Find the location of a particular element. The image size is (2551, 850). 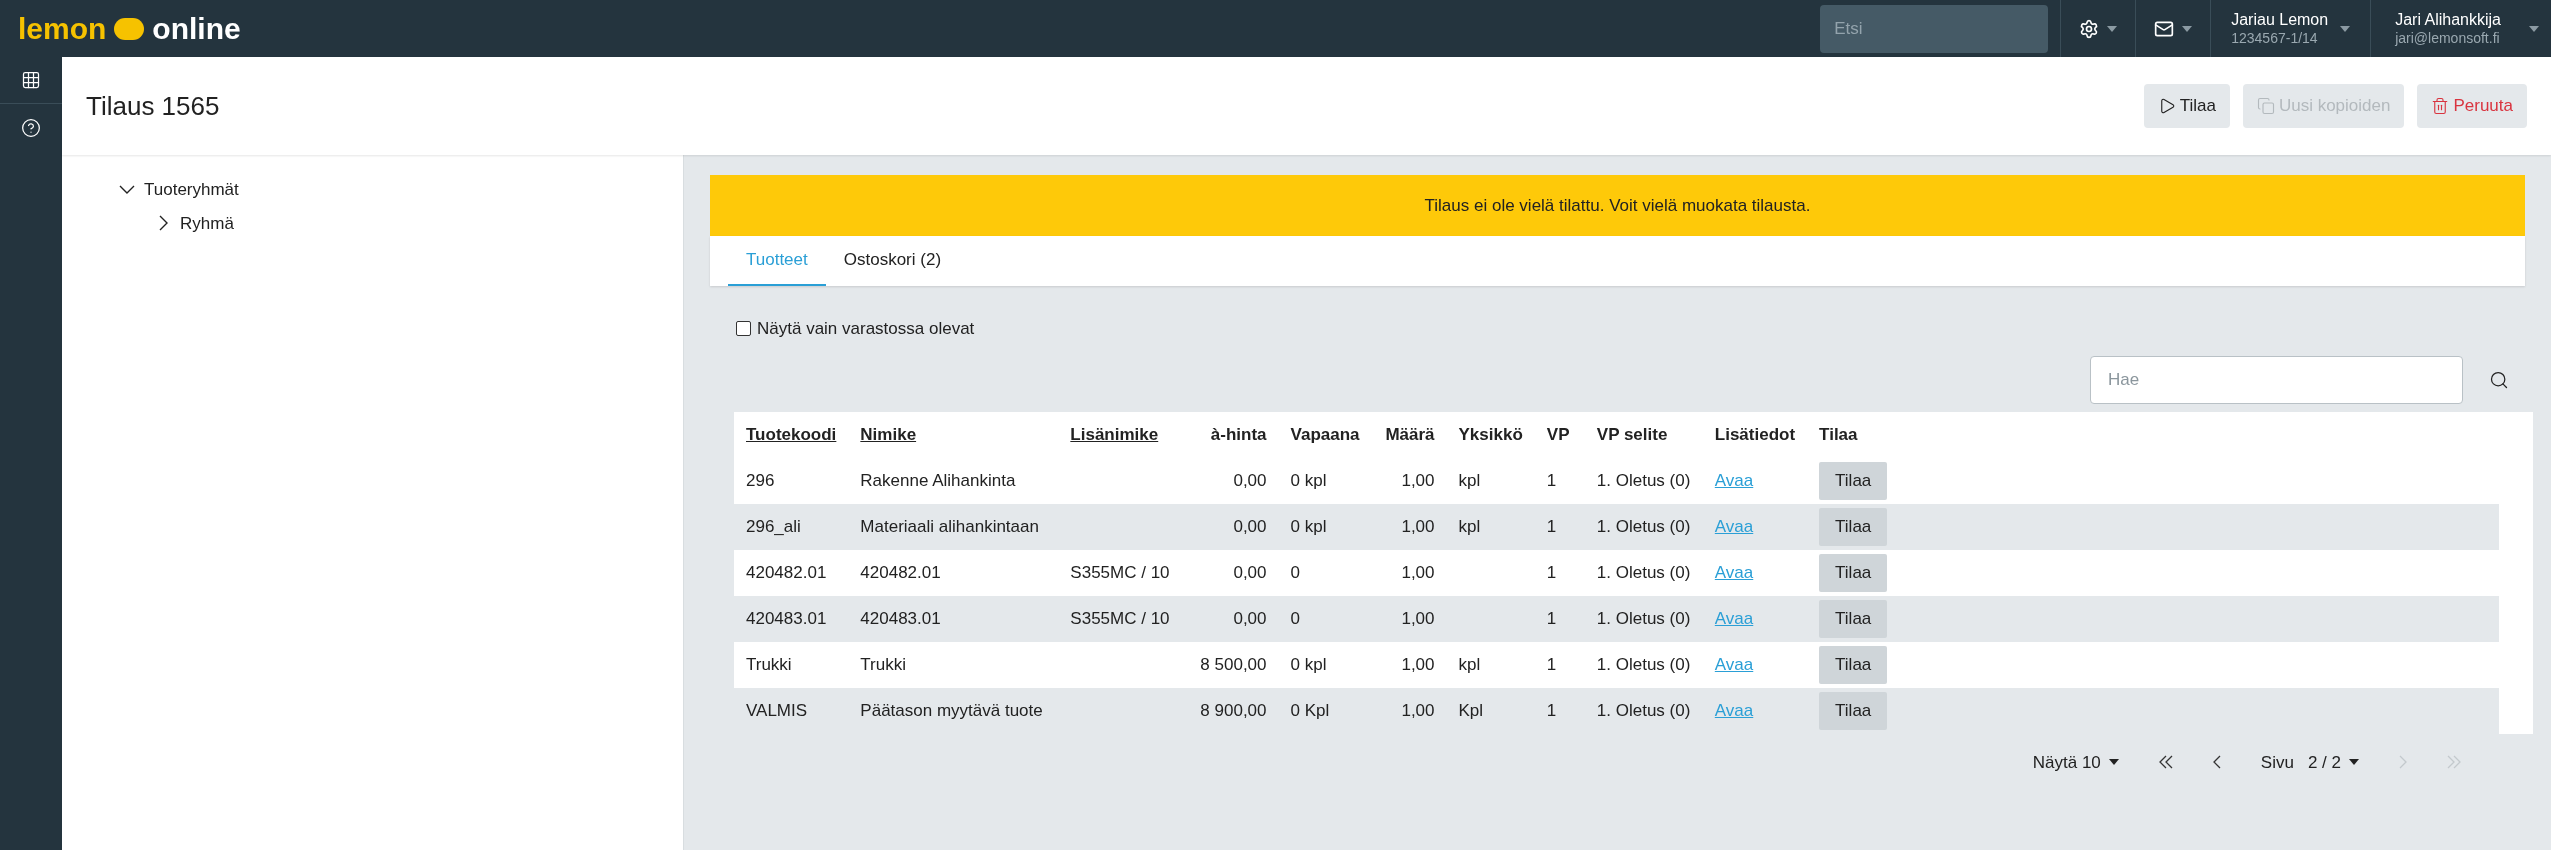

table-cell: Rakenne Alihankinta is located at coordinates (938, 480).